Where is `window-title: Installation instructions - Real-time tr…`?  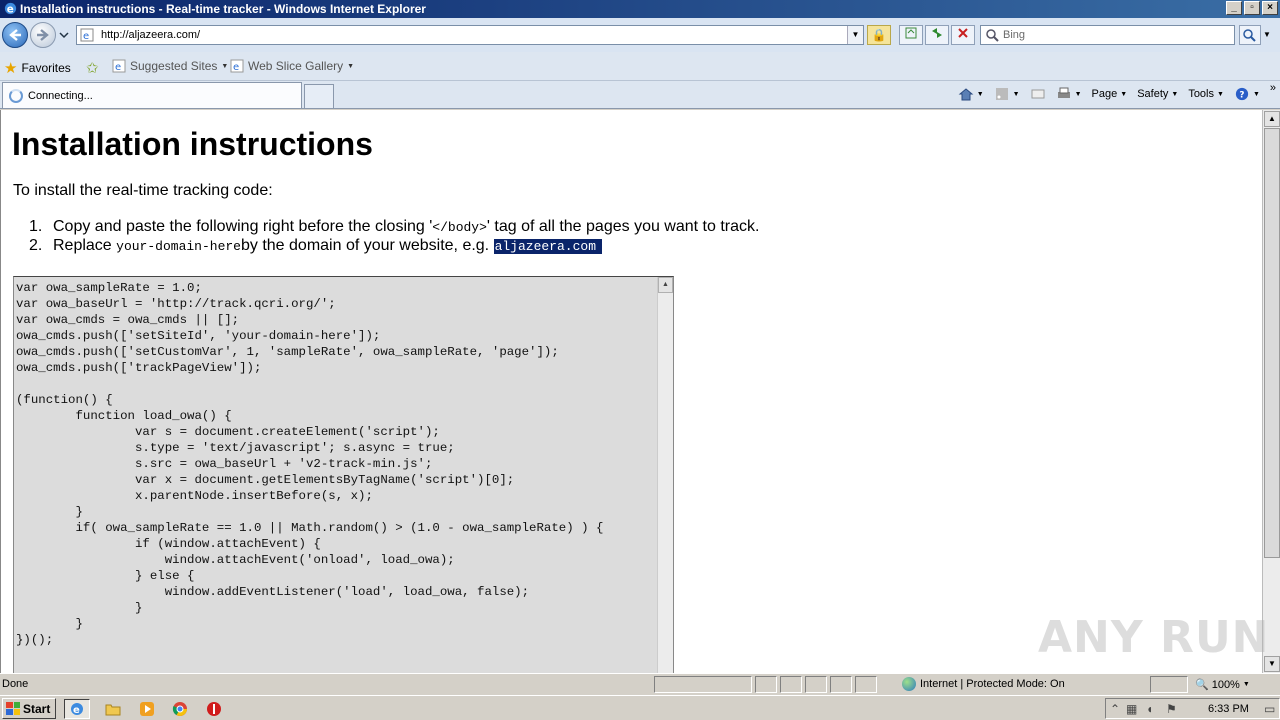 window-title: Installation instructions - Real-time tr… is located at coordinates (223, 9).